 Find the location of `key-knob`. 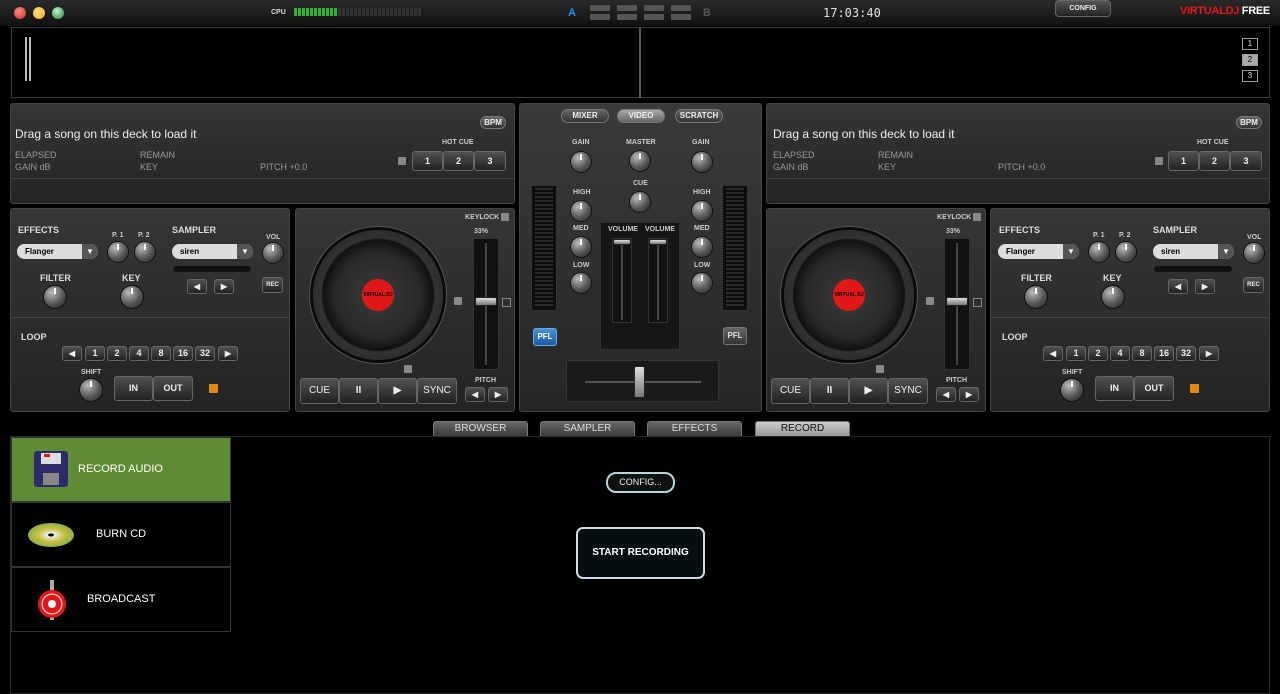

key-knob is located at coordinates (132, 297).